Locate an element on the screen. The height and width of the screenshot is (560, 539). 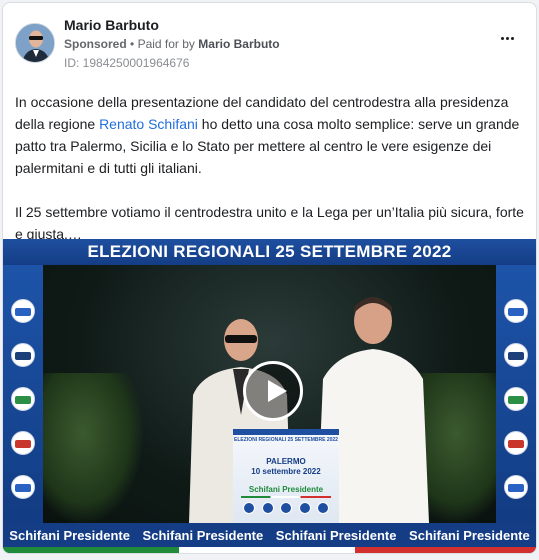
more-options-icon is located at coordinates (507, 38).